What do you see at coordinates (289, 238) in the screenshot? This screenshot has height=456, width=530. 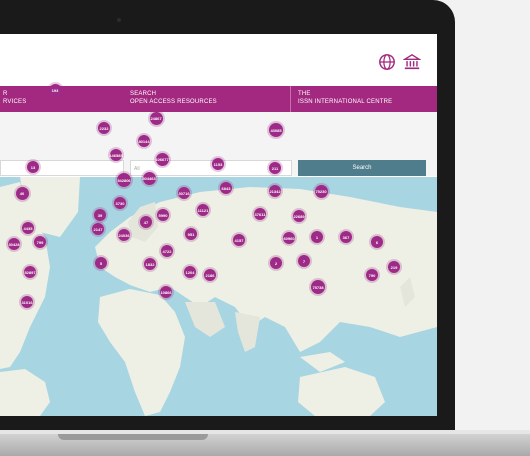 I see `map-cluster-marker: 60960` at bounding box center [289, 238].